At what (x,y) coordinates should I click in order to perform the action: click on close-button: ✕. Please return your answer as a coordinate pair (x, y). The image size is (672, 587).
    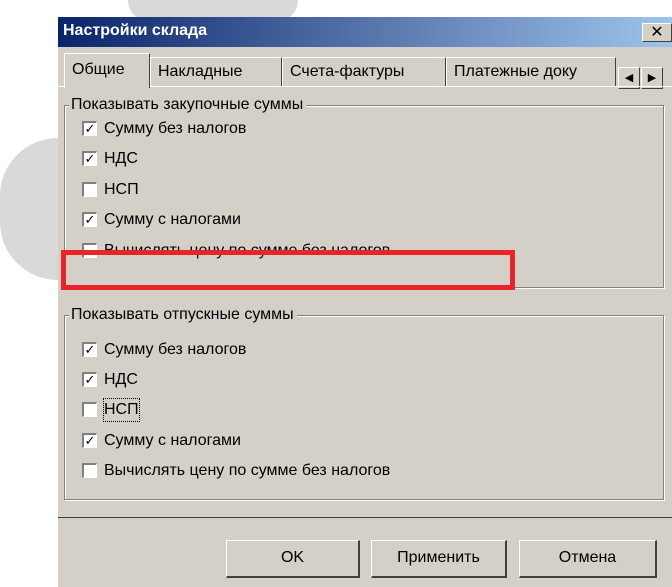
    Looking at the image, I should click on (657, 32).